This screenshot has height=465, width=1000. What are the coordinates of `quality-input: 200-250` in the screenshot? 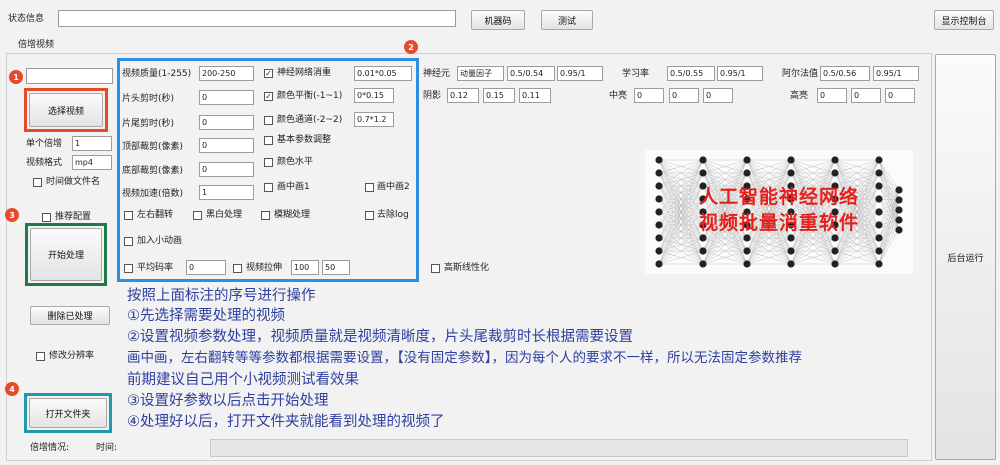 It's located at (226, 73).